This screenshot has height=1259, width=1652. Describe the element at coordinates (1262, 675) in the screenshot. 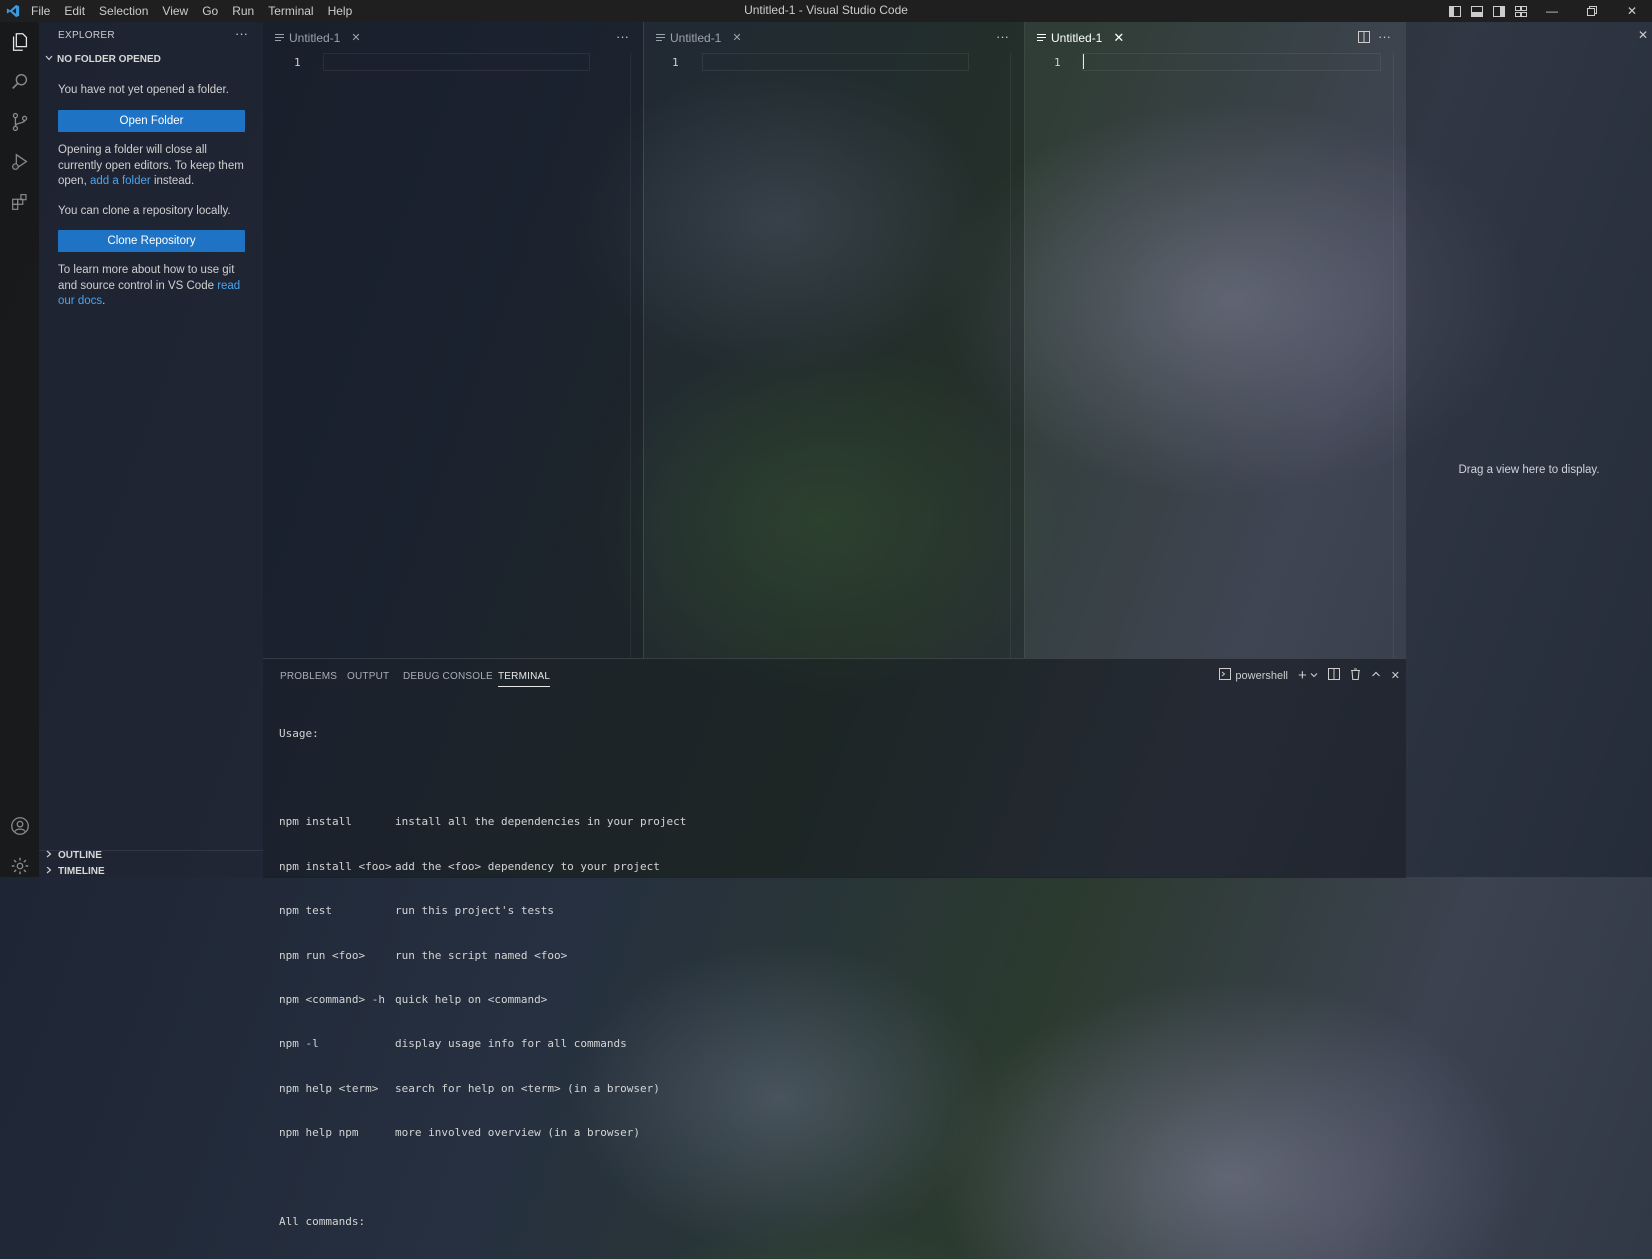

I see `shell-label: powershell` at that location.